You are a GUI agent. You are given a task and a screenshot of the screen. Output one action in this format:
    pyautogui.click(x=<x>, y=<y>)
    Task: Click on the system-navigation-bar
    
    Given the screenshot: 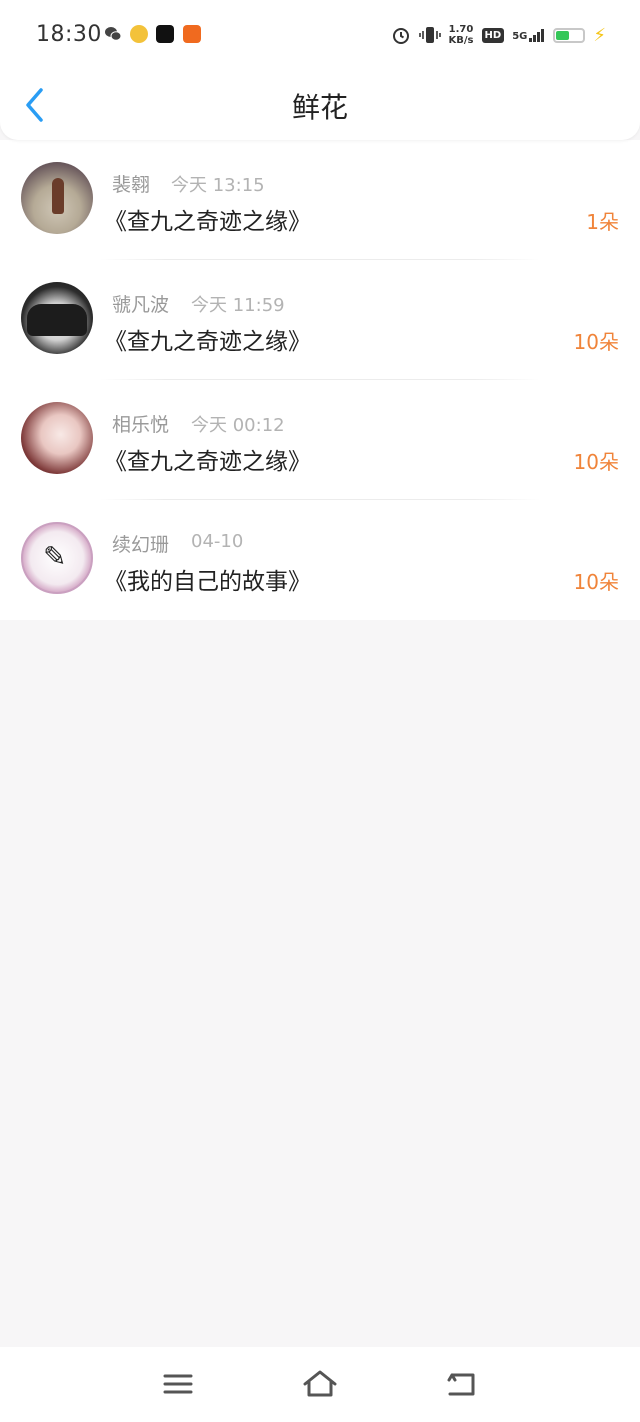 What is the action you would take?
    pyautogui.click(x=320, y=1384)
    